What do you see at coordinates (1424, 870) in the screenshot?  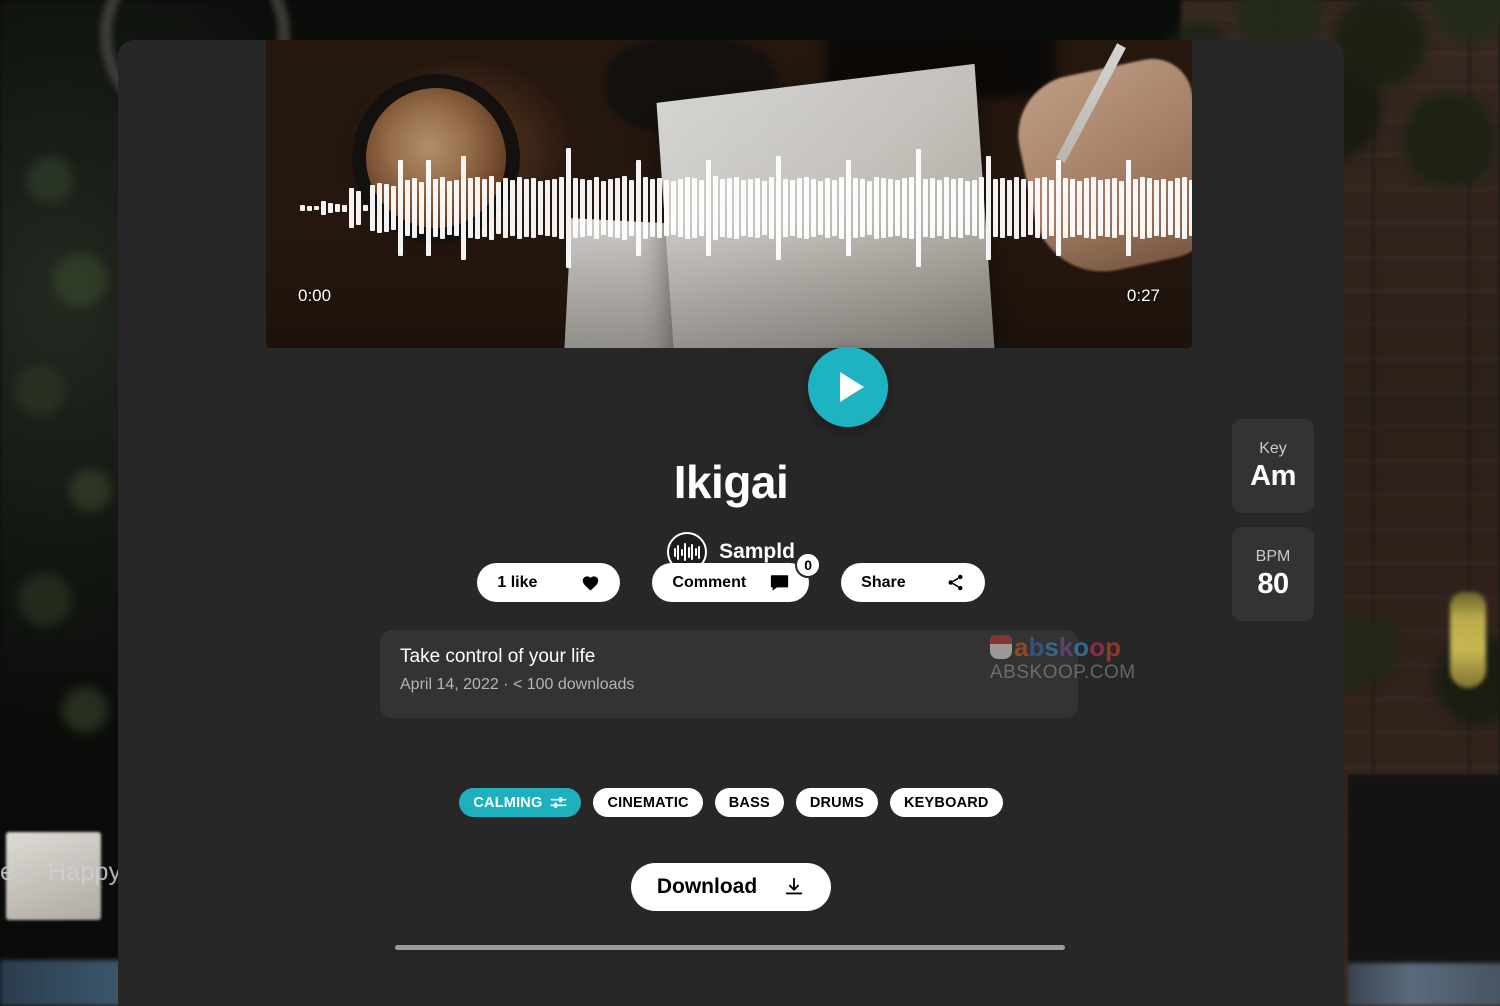 I see `background-right-card` at bounding box center [1424, 870].